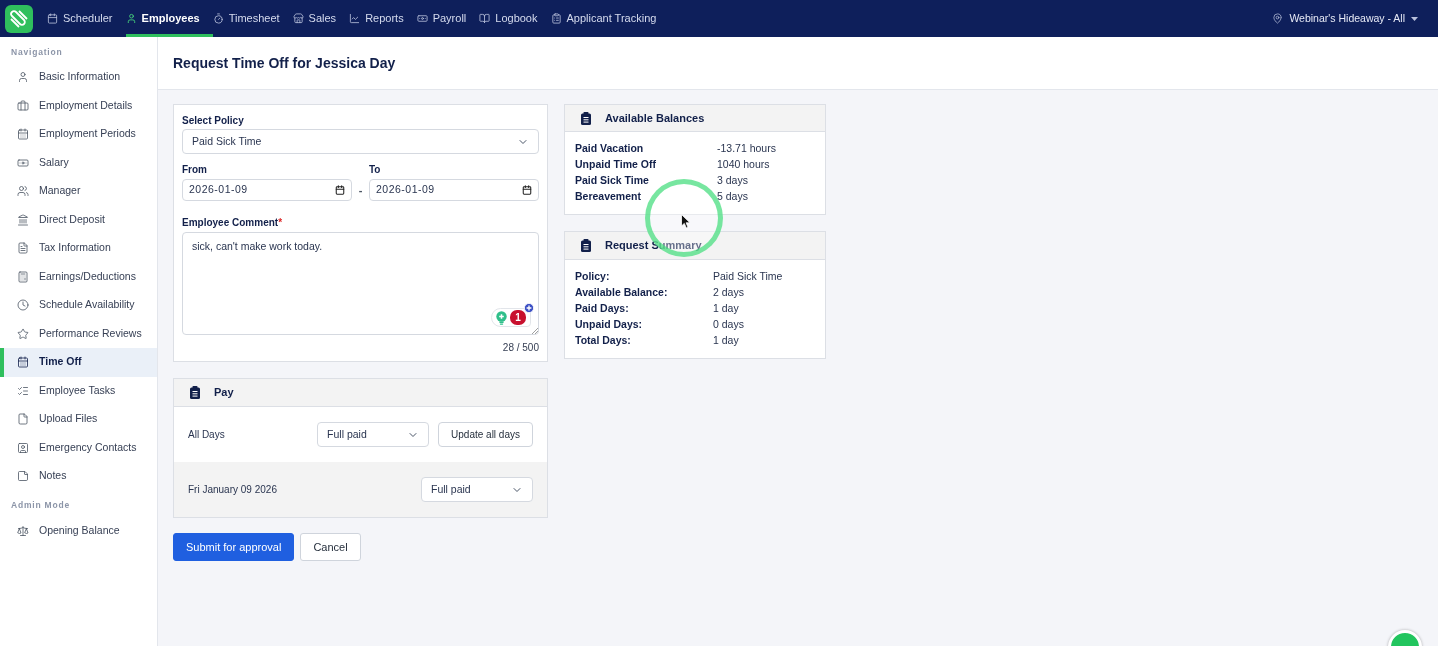  What do you see at coordinates (19, 18) in the screenshot?
I see `app-logo-icon` at bounding box center [19, 18].